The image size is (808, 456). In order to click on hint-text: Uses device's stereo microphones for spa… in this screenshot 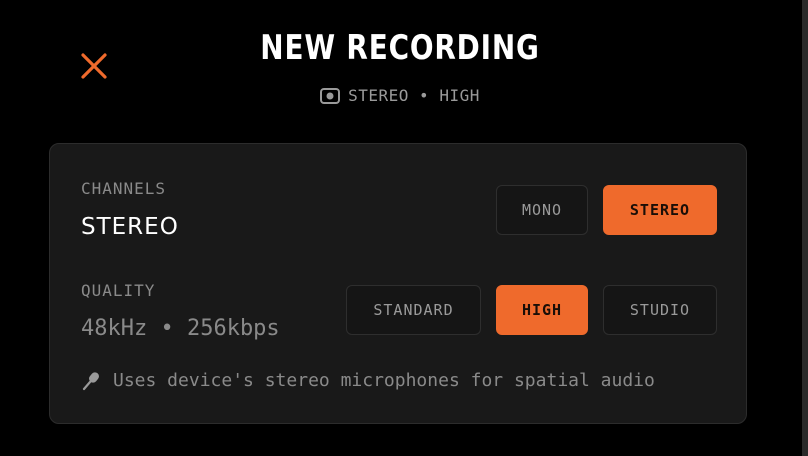, I will do `click(384, 380)`.